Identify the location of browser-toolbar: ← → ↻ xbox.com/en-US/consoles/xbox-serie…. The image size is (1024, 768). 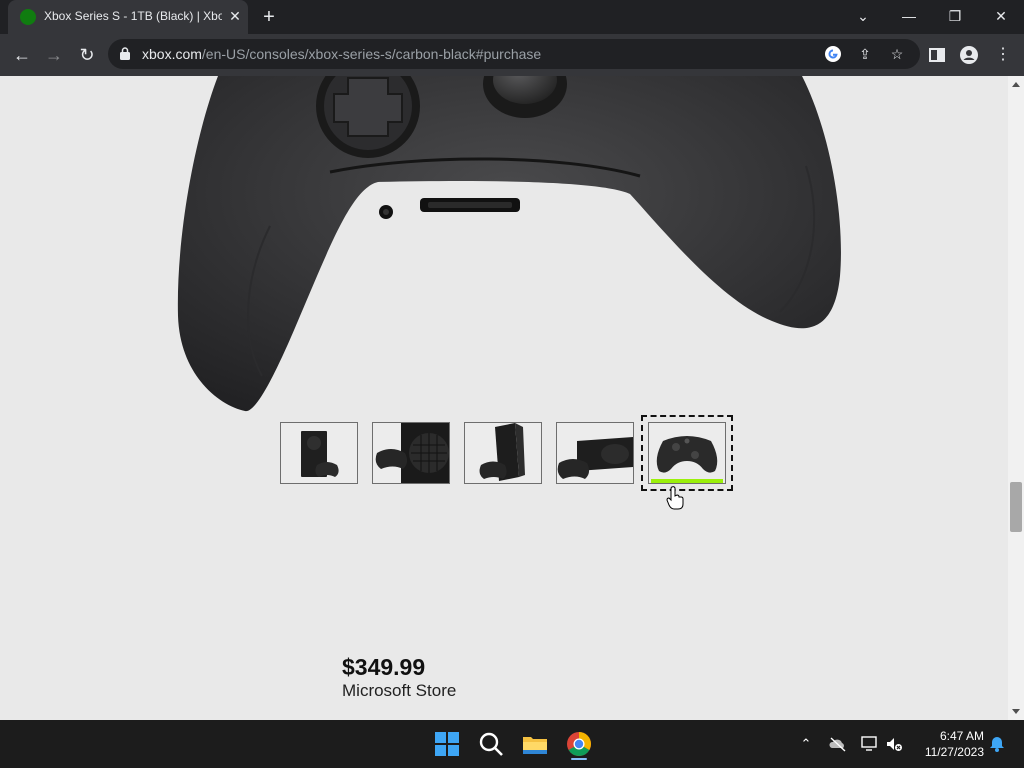
(512, 55).